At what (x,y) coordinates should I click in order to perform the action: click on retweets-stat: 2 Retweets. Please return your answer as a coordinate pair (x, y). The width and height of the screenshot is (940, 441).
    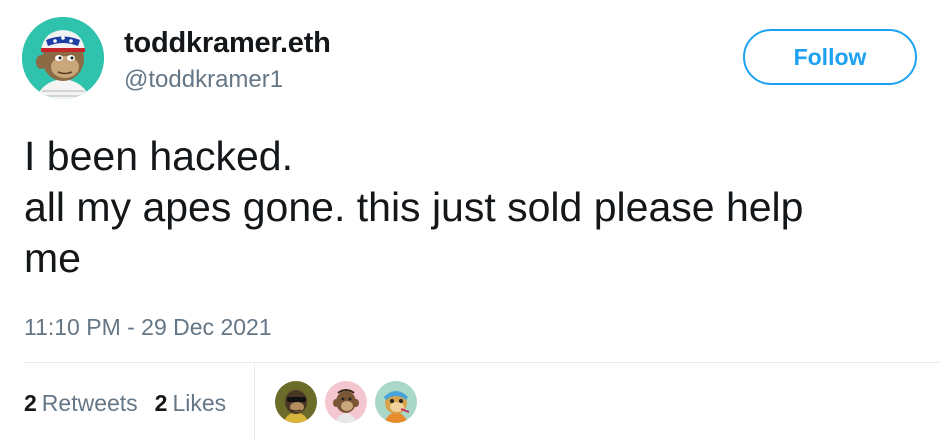
    Looking at the image, I should click on (89, 403).